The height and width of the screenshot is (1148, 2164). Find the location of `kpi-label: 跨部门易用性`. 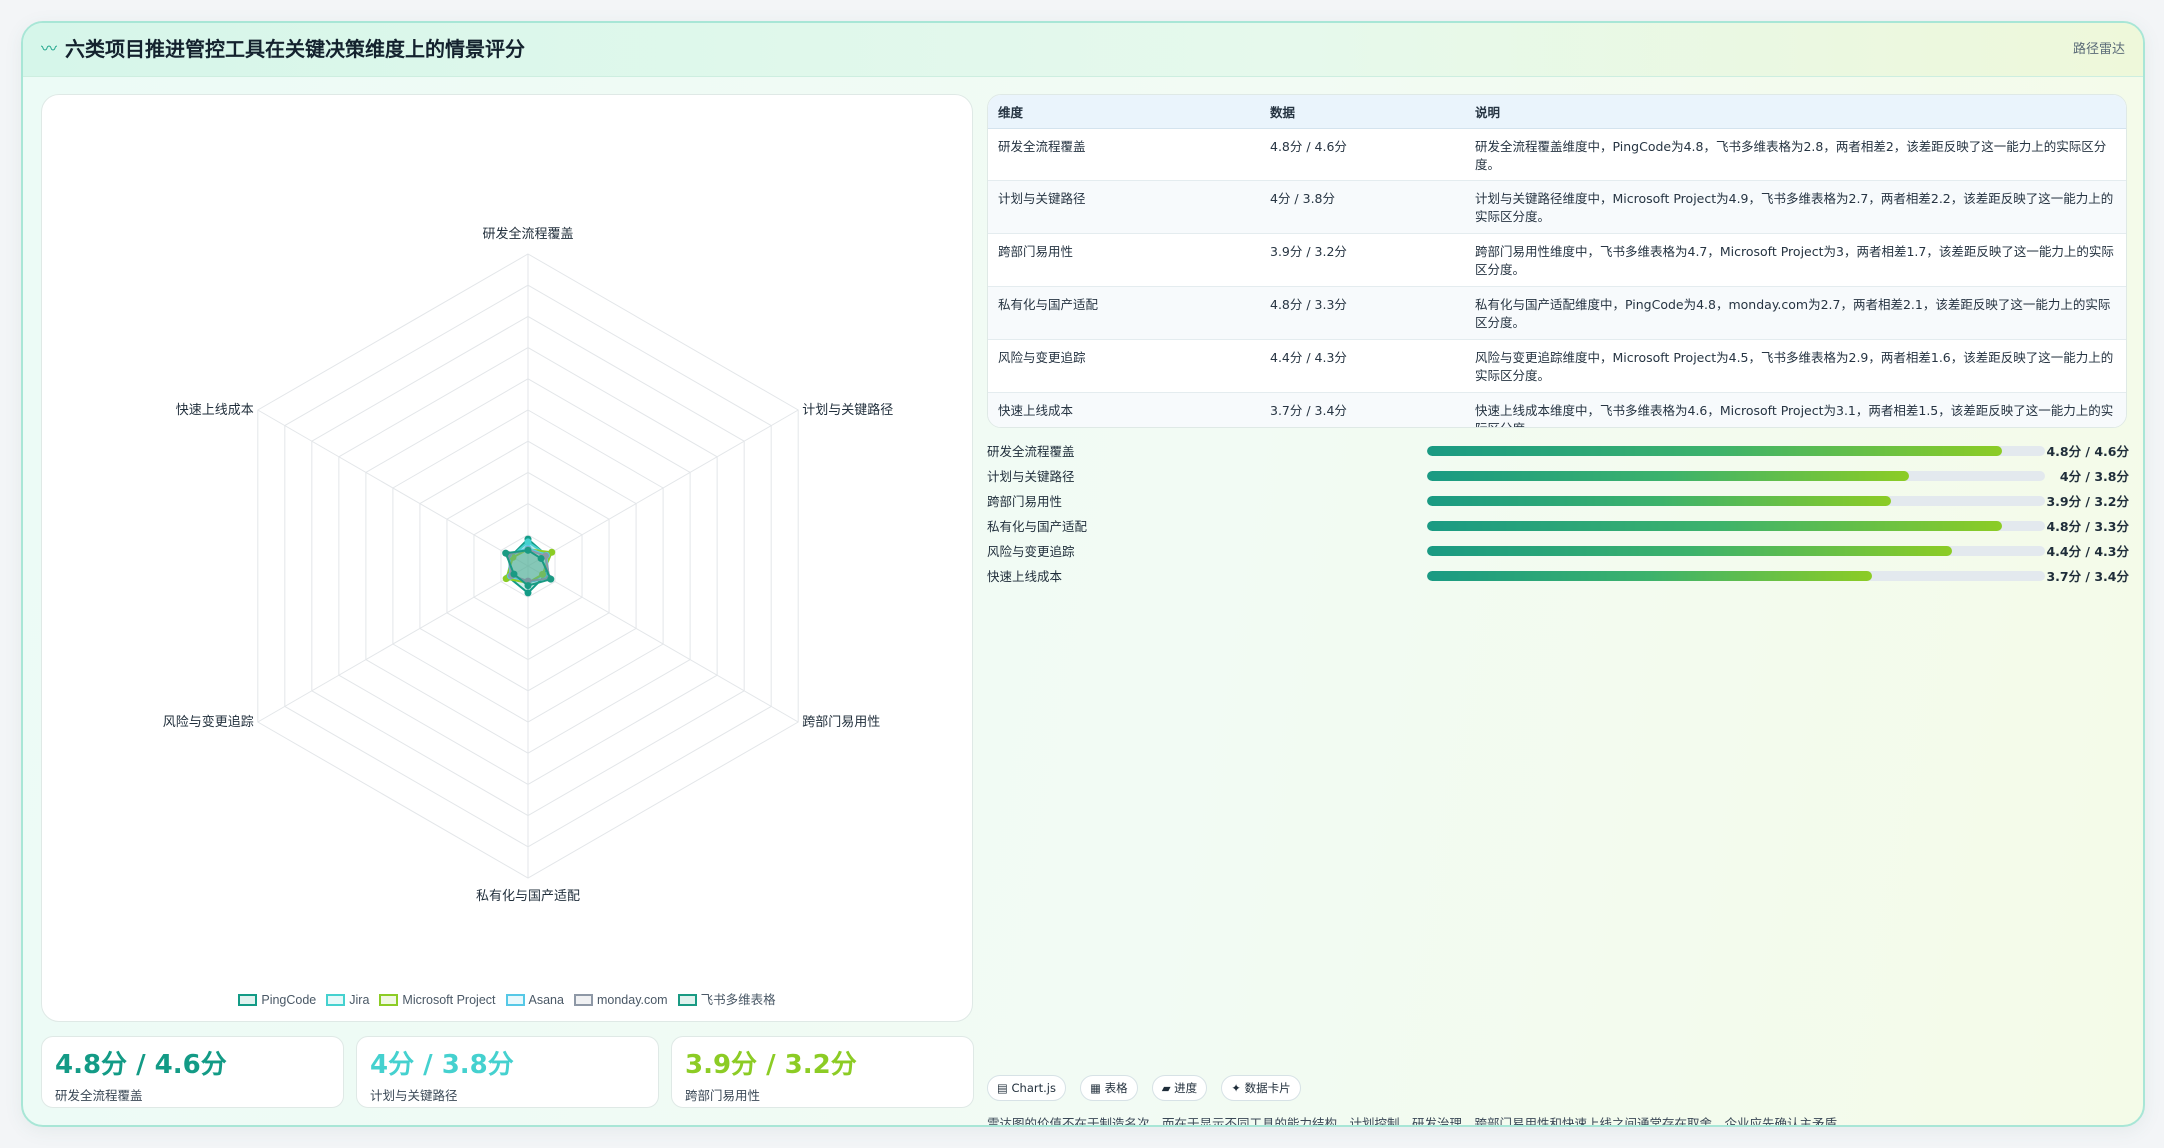

kpi-label: 跨部门易用性 is located at coordinates (723, 1095).